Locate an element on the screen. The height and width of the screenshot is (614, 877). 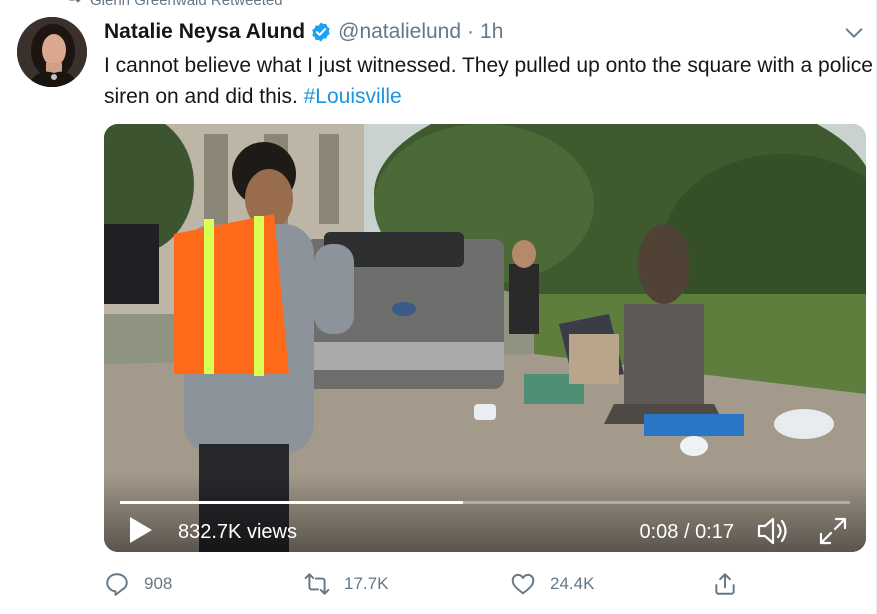
tweet-options-button is located at coordinates (854, 33).